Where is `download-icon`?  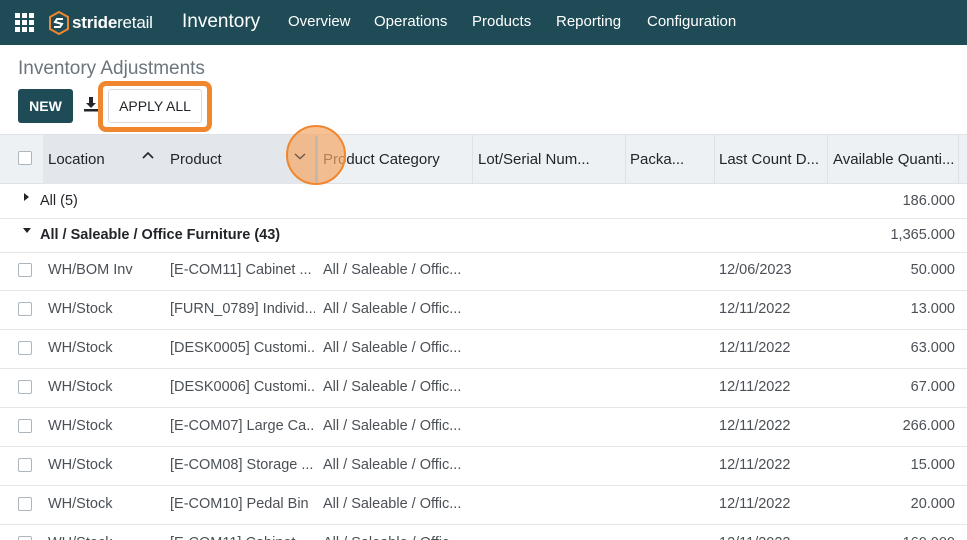
download-icon is located at coordinates (91, 104).